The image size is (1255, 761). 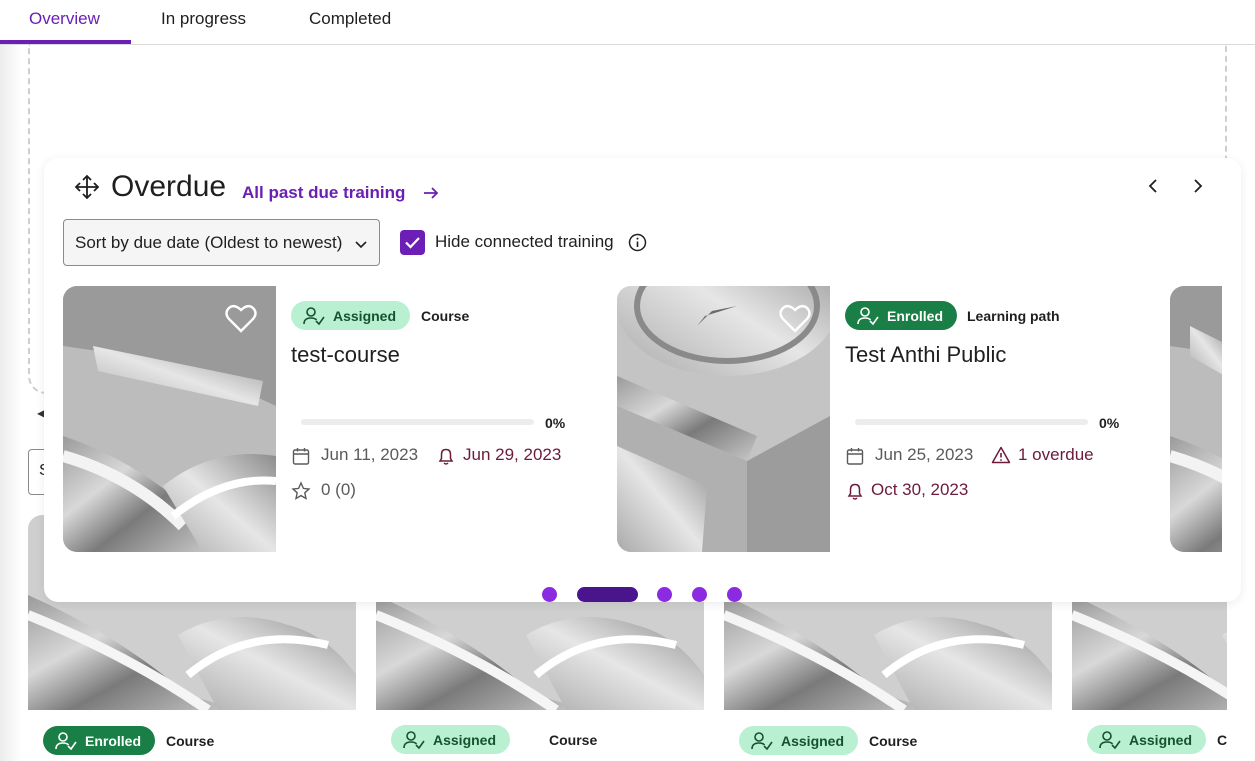 I want to click on training-title: Test Anthi Public, so click(x=925, y=355).